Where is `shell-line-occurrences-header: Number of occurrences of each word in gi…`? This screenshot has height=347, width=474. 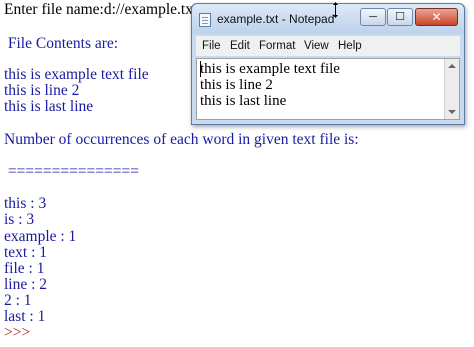 shell-line-occurrences-header: Number of occurrences of each word in gi… is located at coordinates (181, 139).